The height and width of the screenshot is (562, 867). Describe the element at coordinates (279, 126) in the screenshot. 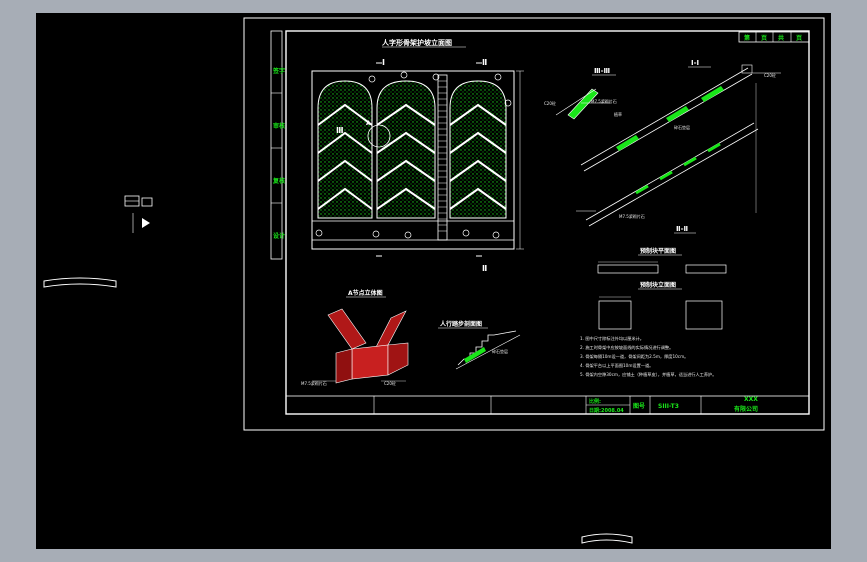

I see `side-label-2: 审核` at that location.